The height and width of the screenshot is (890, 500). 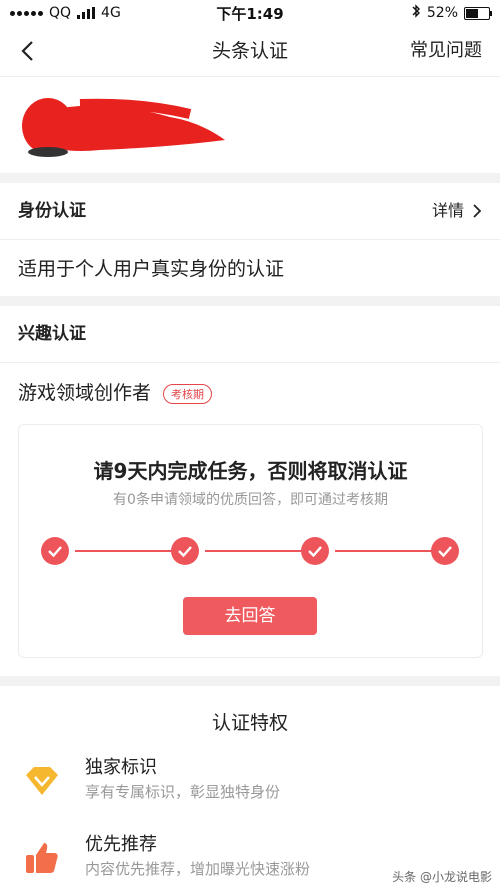 I want to click on privileges-title: 认证特权, so click(x=249, y=723).